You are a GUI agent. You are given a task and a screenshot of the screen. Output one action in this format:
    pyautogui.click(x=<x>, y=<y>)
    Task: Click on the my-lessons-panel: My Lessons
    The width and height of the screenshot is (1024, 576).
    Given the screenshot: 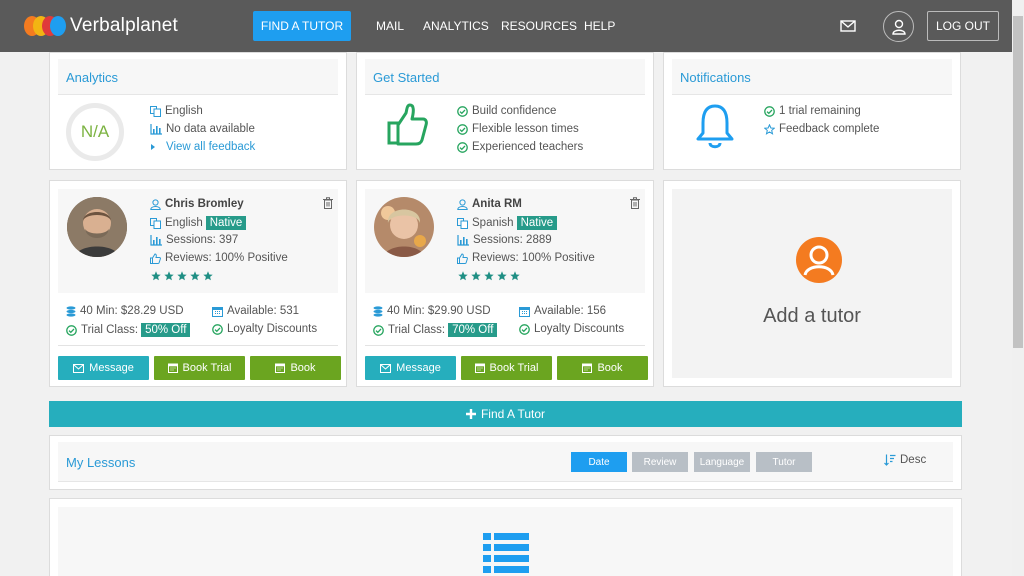 What is the action you would take?
    pyautogui.click(x=505, y=462)
    